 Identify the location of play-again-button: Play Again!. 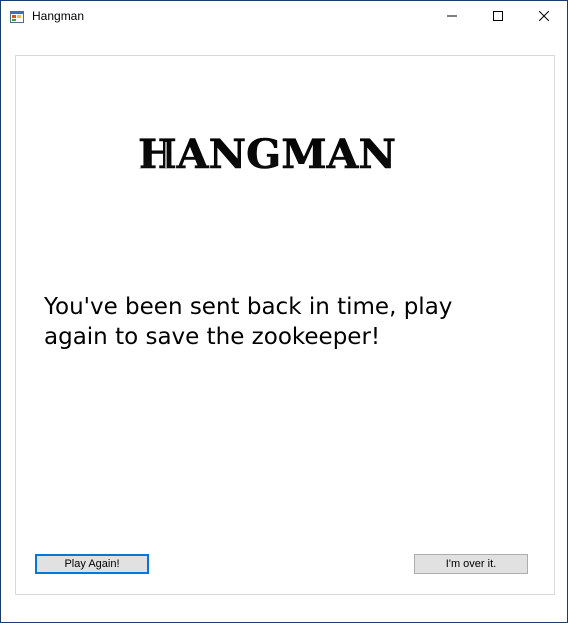
(92, 564).